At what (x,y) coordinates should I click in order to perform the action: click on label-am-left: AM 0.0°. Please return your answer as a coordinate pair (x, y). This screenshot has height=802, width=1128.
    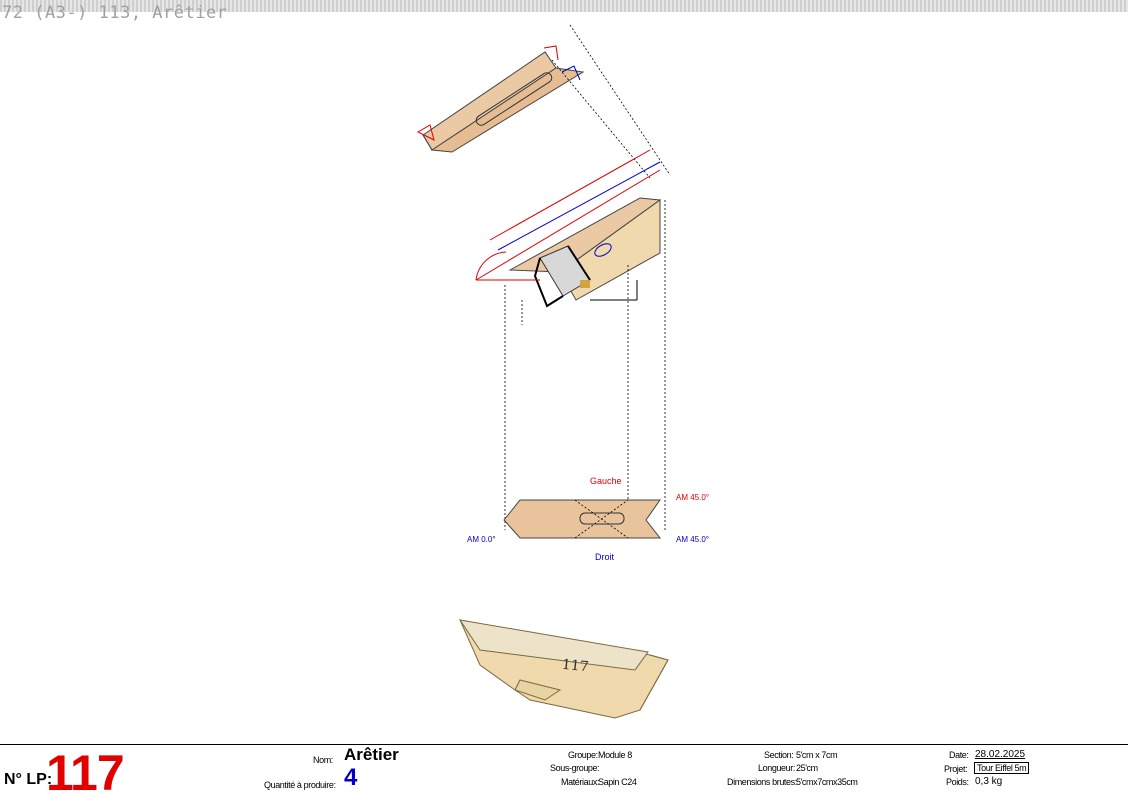
    Looking at the image, I should click on (481, 539).